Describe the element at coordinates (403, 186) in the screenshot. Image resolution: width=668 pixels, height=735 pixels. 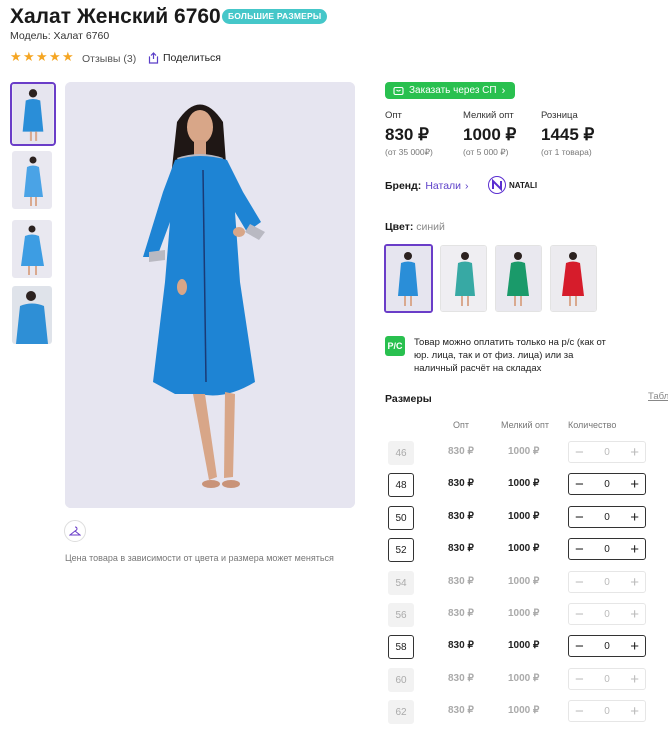
I see `brand-label: Бренд:` at that location.